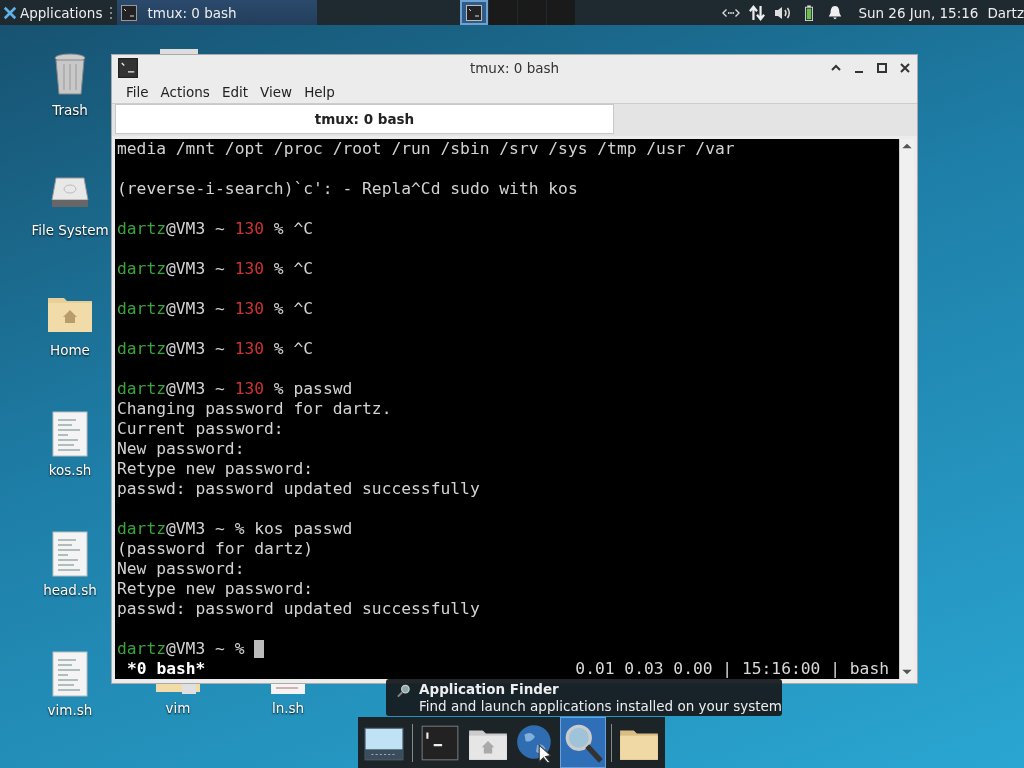 This screenshot has width=1024, height=768. What do you see at coordinates (235, 92) in the screenshot?
I see `menu-item: Edit` at bounding box center [235, 92].